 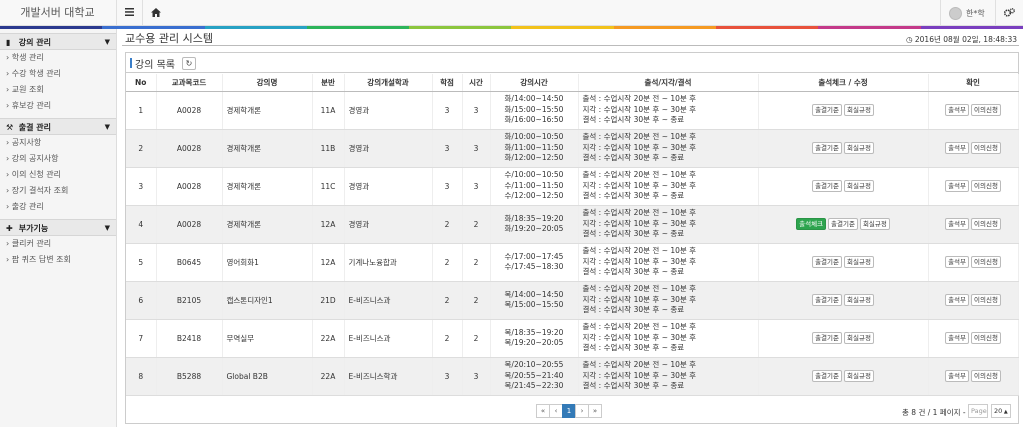 What do you see at coordinates (556, 411) in the screenshot?
I see `prev-page-button: ‹` at bounding box center [556, 411].